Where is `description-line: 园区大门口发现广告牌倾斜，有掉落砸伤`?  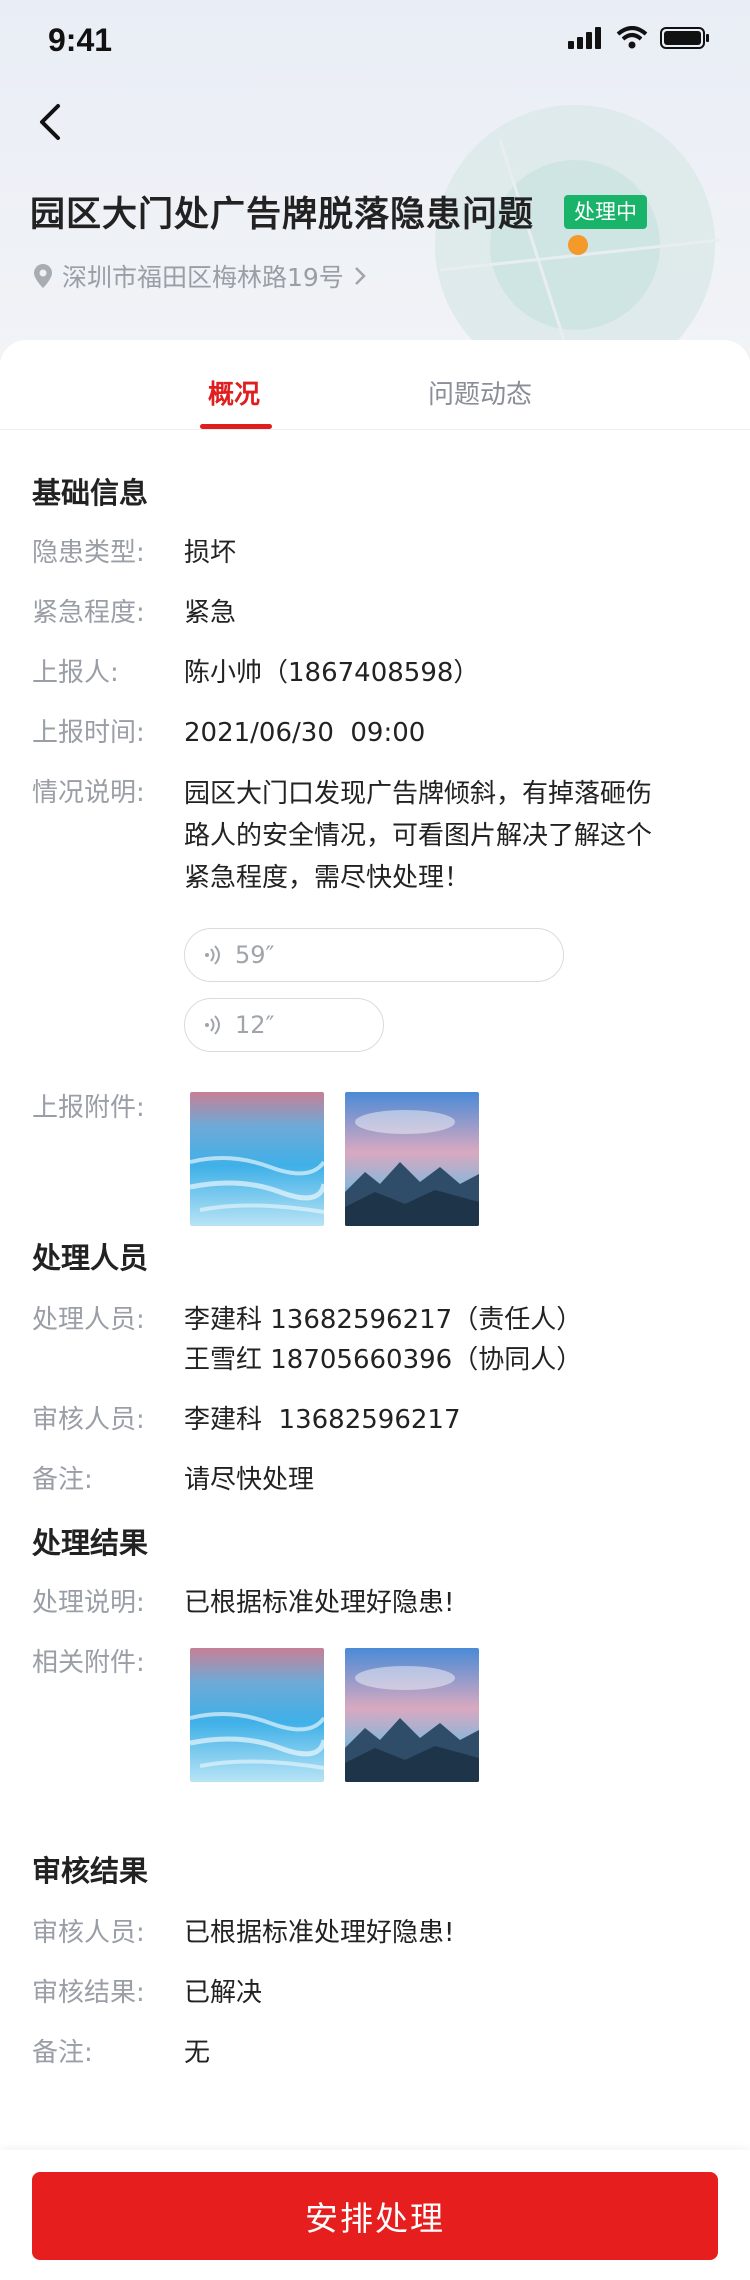 description-line: 园区大门口发现广告牌倾斜，有掉落砸伤 is located at coordinates (418, 794).